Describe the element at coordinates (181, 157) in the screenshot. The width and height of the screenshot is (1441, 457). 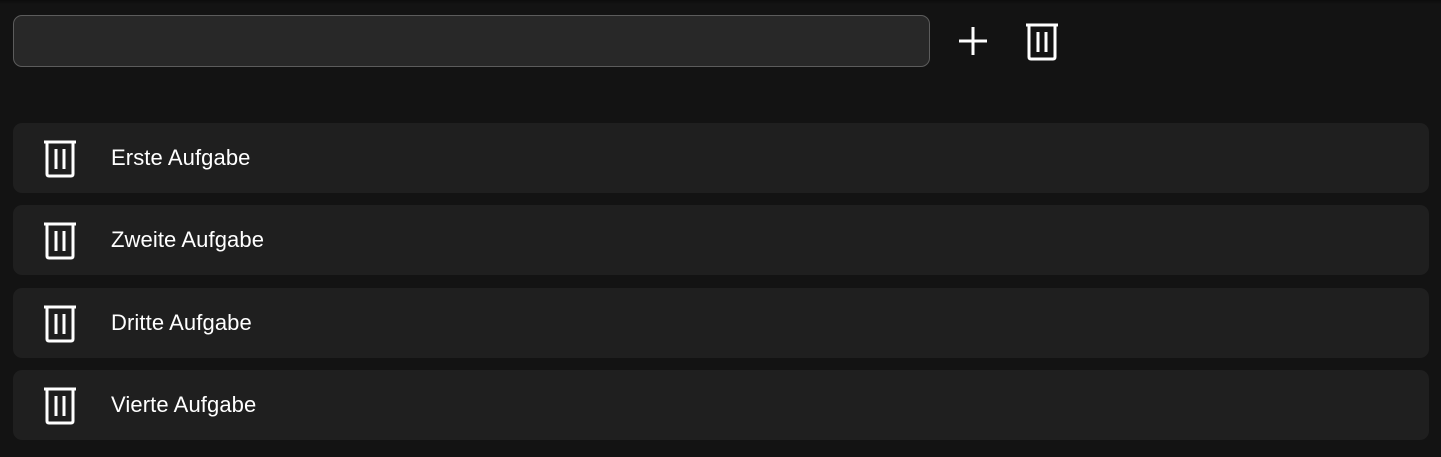
I see `task-label: Erste Aufgabe` at that location.